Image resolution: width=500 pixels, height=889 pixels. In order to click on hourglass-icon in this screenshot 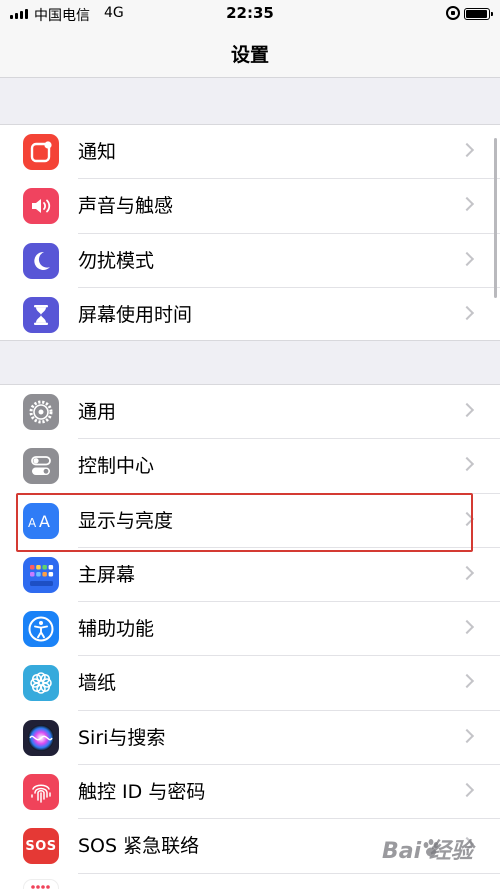, I will do `click(41, 314)`.